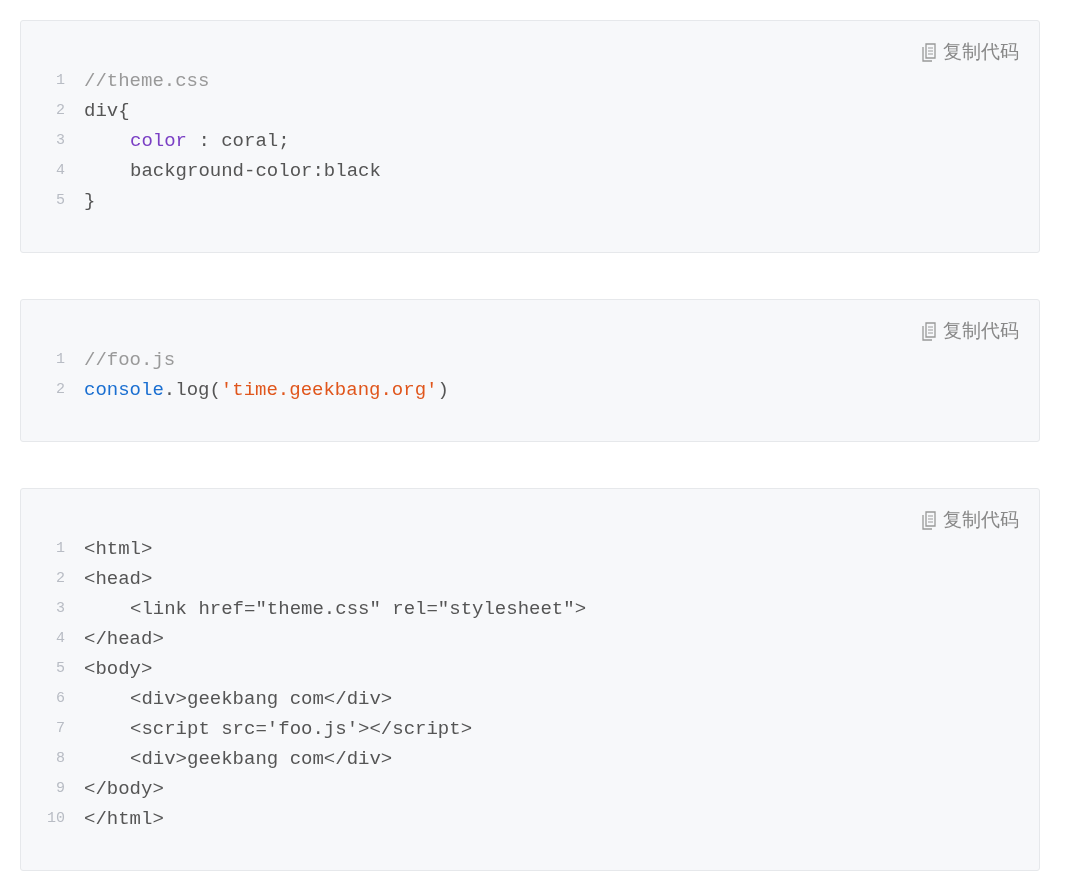 The width and height of the screenshot is (1071, 891). What do you see at coordinates (266, 390) in the screenshot?
I see `code-line: console.log('time.geekbang.org')` at bounding box center [266, 390].